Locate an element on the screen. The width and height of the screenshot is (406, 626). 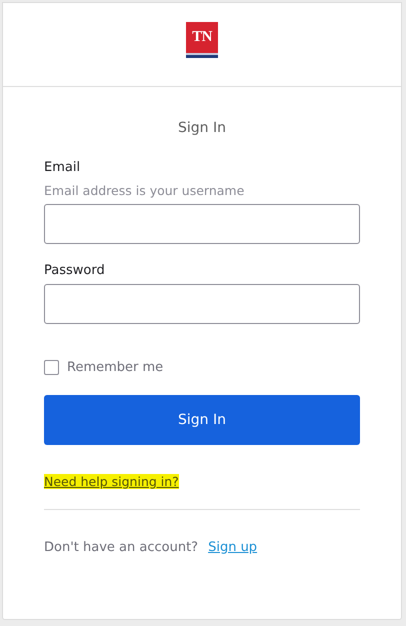
form-title: Sign In is located at coordinates (202, 128).